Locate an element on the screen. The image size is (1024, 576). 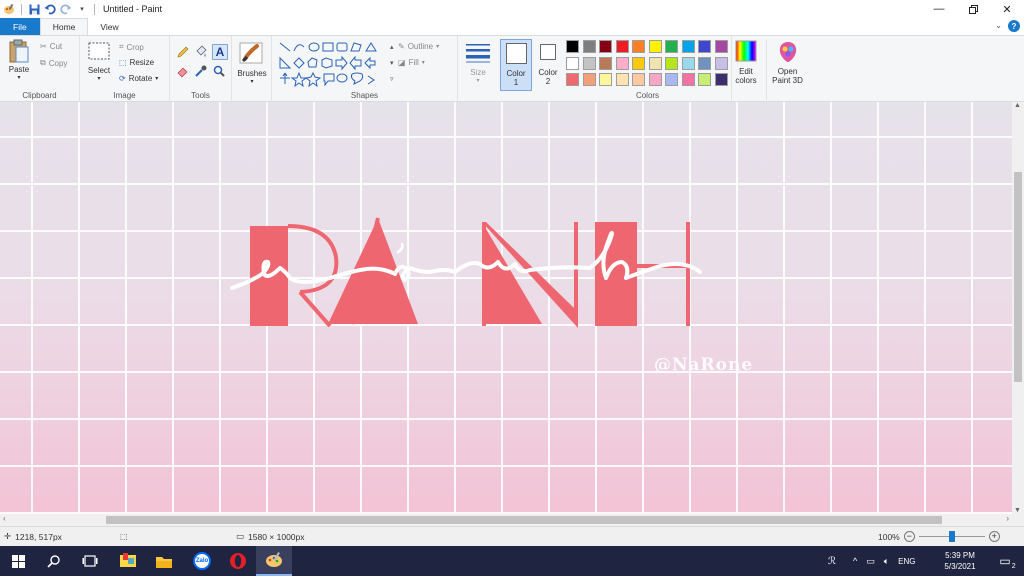
vertical-scroll-thumb is located at coordinates (1018, 277).